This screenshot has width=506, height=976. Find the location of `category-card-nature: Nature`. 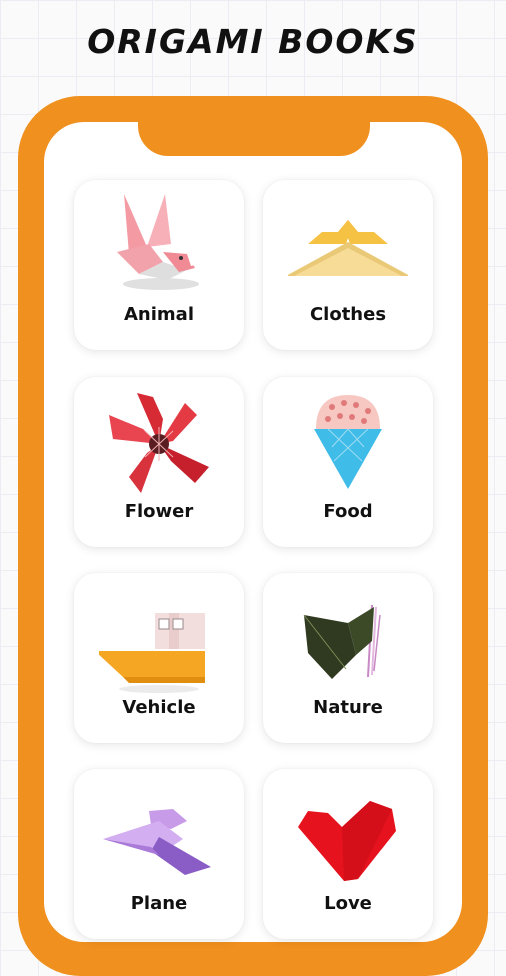

category-card-nature: Nature is located at coordinates (348, 658).